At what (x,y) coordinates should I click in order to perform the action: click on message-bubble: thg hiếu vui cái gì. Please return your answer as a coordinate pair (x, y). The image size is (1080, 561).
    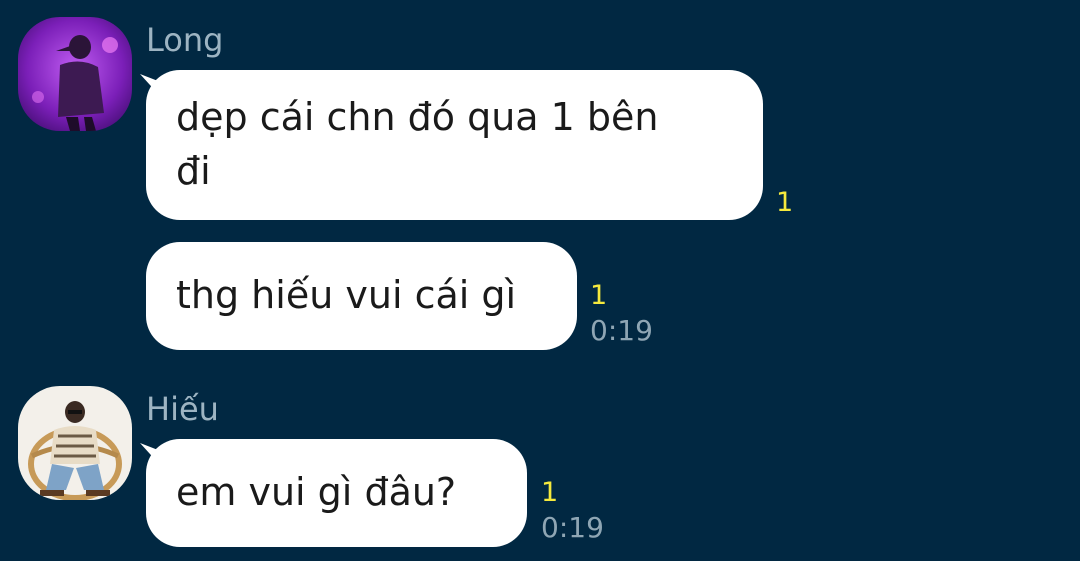
    Looking at the image, I should click on (361, 296).